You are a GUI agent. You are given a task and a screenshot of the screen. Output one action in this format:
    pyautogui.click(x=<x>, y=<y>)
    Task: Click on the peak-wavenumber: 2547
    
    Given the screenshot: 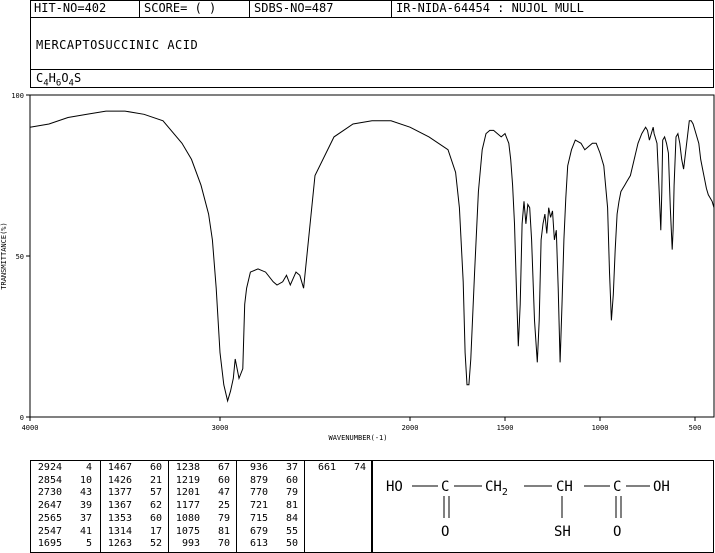 What is the action you would take?
    pyautogui.click(x=49, y=531)
    